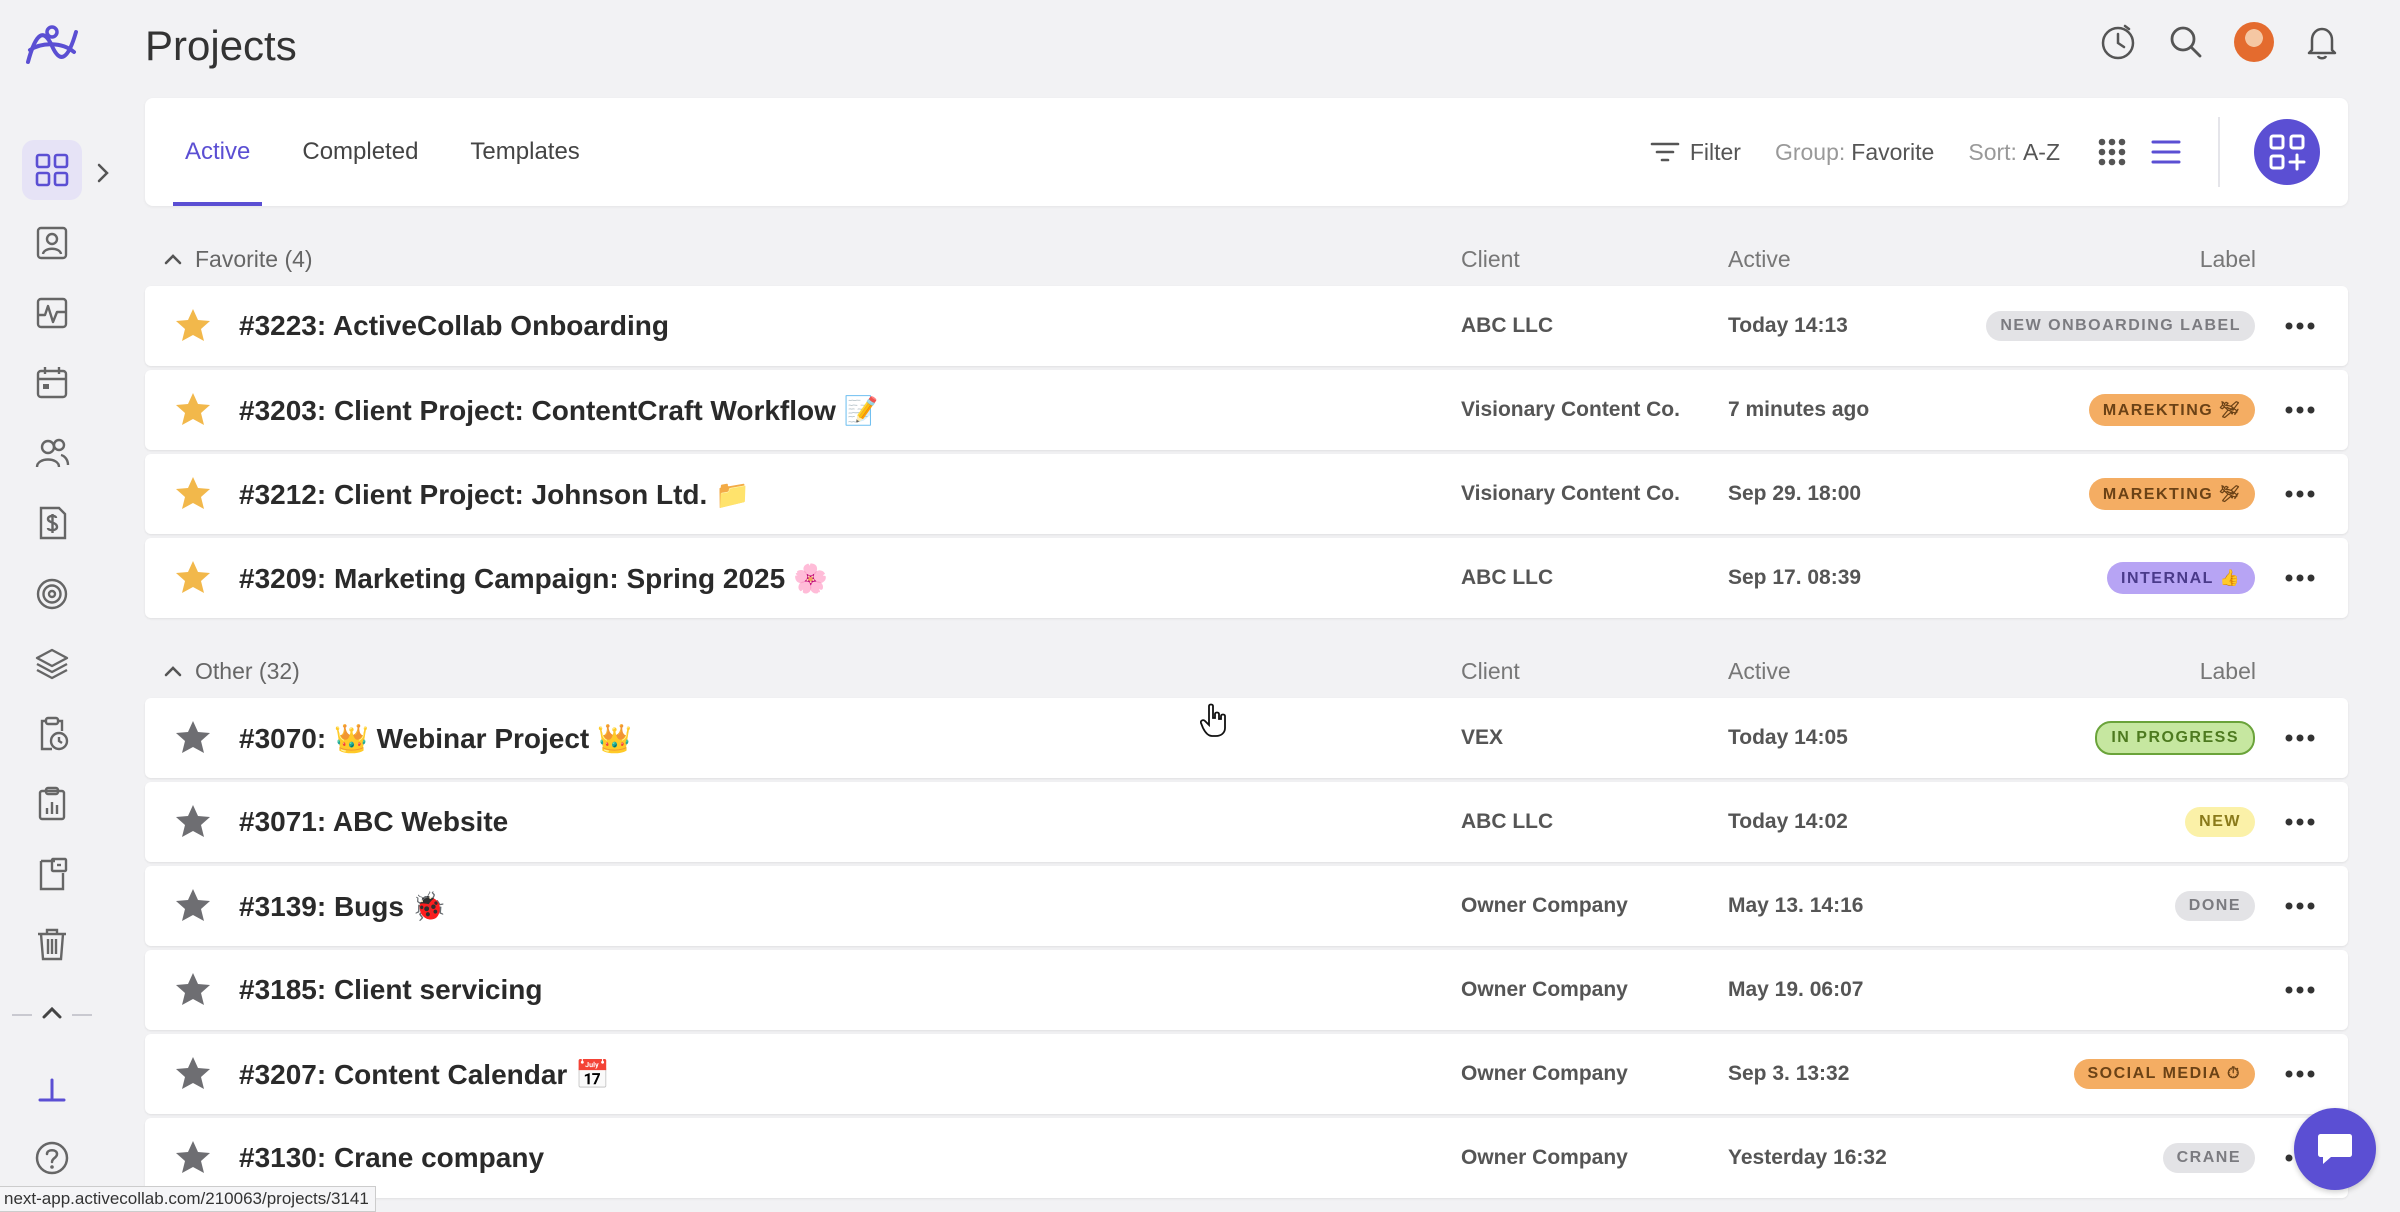 The height and width of the screenshot is (1212, 2400). Describe the element at coordinates (1246, 822) in the screenshot. I see `project-row: #3071: ABC Website ABC LLC Today 14:02 NEW` at that location.